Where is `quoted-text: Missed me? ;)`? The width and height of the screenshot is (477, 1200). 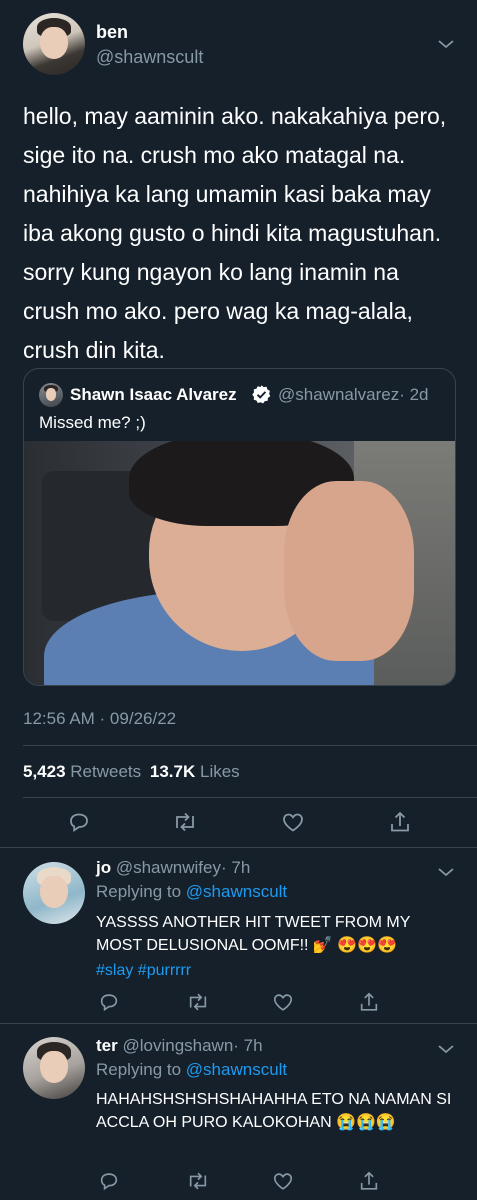
quoted-text: Missed me? ;) is located at coordinates (92, 422).